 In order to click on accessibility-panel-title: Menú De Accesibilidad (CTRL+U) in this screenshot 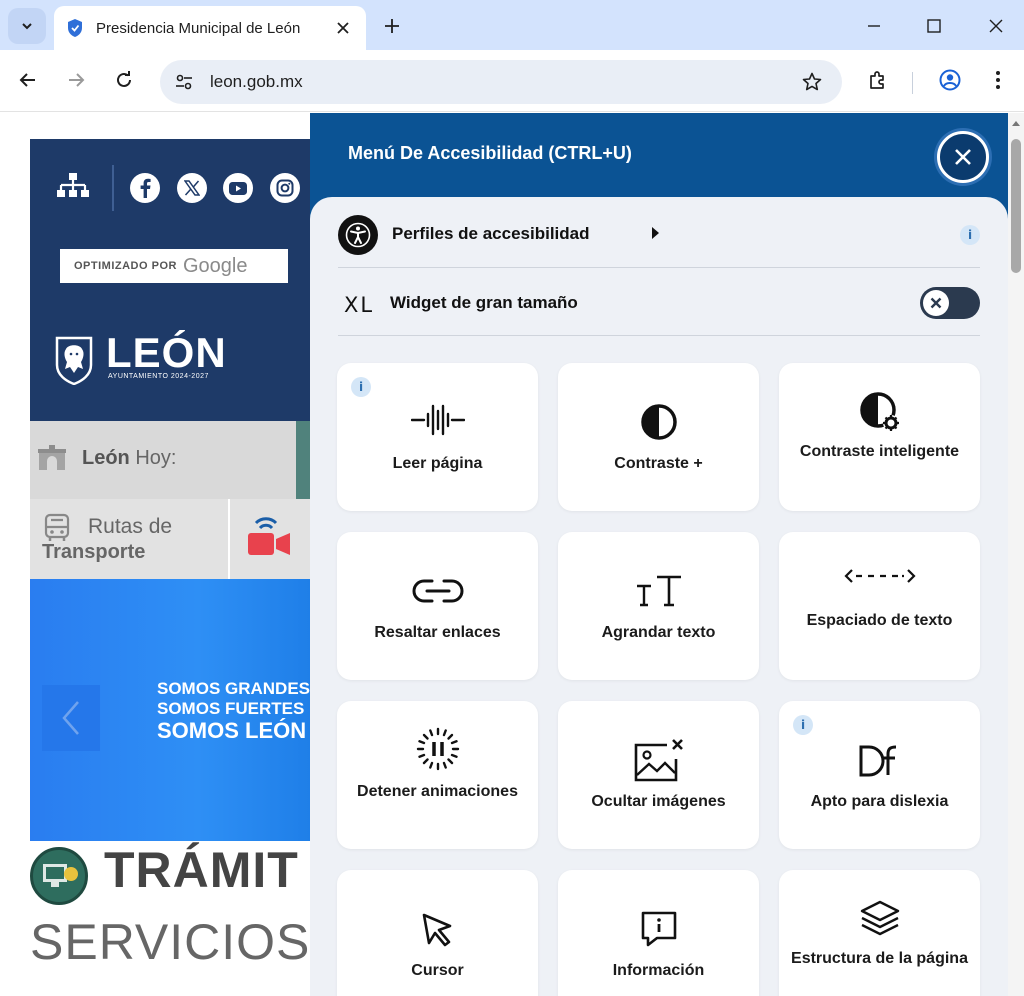, I will do `click(490, 153)`.